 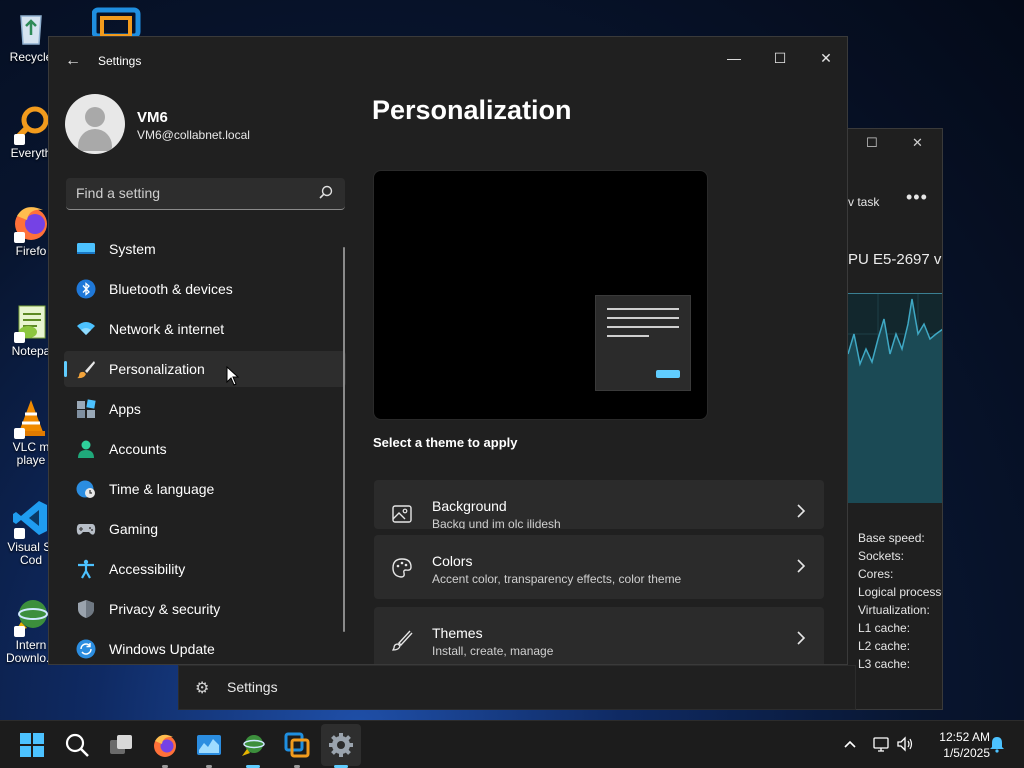 What do you see at coordinates (165, 609) in the screenshot?
I see `sidebar-item-label: Privacy & security` at bounding box center [165, 609].